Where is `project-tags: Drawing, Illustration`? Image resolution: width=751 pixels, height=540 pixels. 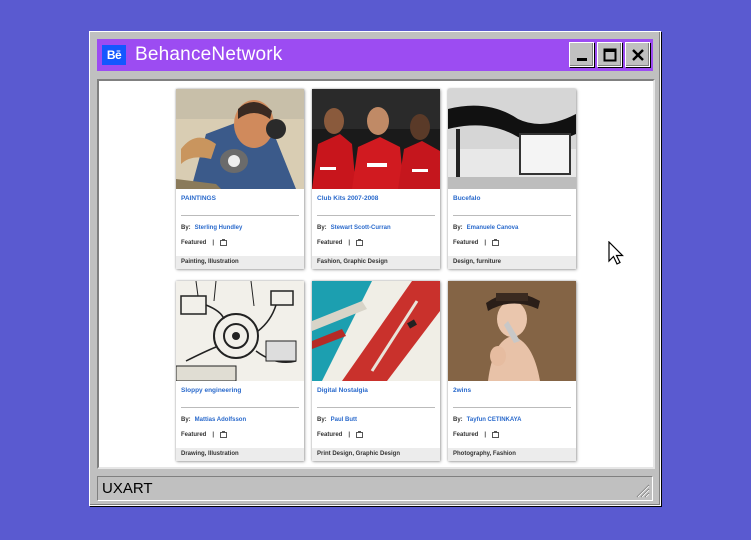 project-tags: Drawing, Illustration is located at coordinates (240, 454).